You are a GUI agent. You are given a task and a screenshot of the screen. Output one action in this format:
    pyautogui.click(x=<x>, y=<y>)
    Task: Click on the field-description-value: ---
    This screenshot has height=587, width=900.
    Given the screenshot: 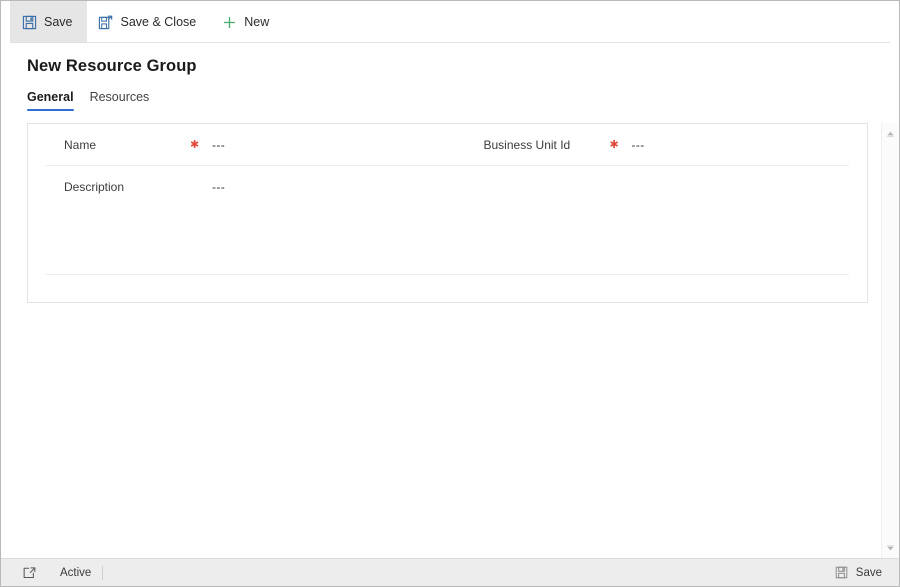 What is the action you would take?
    pyautogui.click(x=218, y=187)
    